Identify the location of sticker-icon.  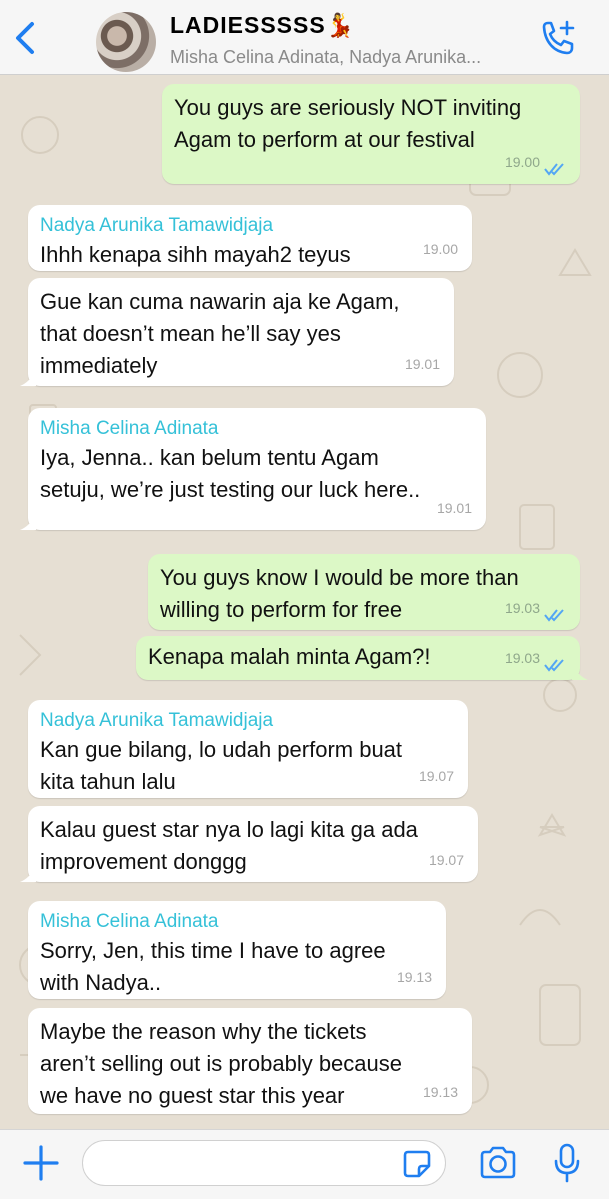
(417, 1164).